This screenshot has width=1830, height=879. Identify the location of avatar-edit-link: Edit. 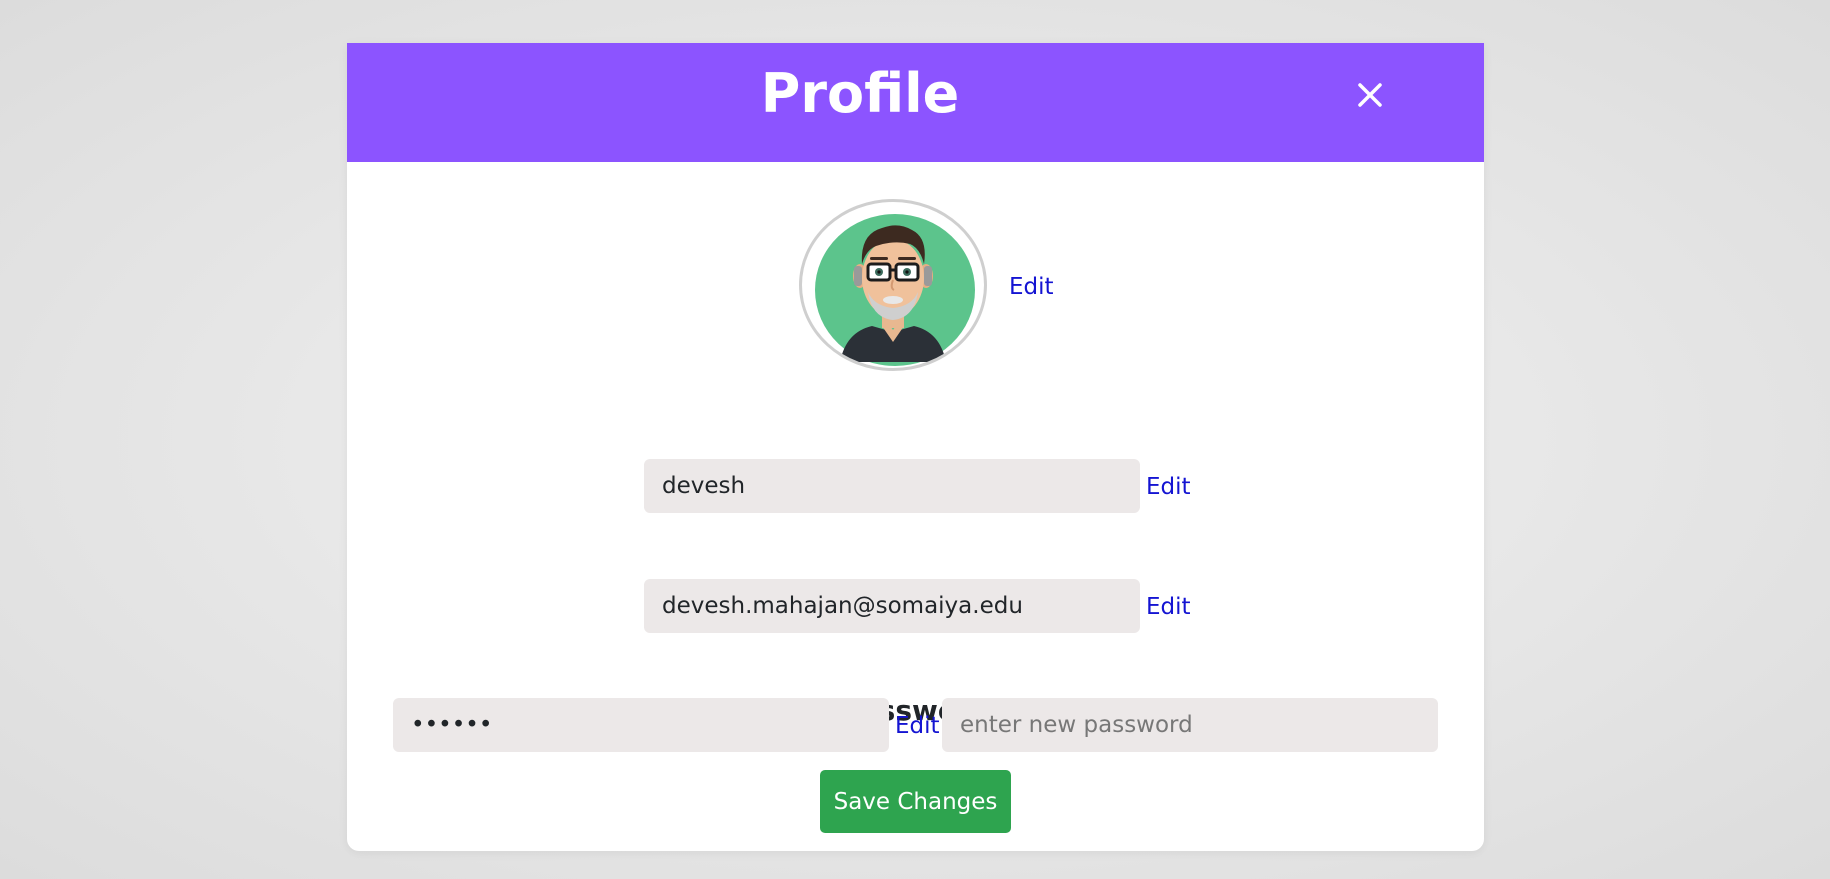
(1031, 287).